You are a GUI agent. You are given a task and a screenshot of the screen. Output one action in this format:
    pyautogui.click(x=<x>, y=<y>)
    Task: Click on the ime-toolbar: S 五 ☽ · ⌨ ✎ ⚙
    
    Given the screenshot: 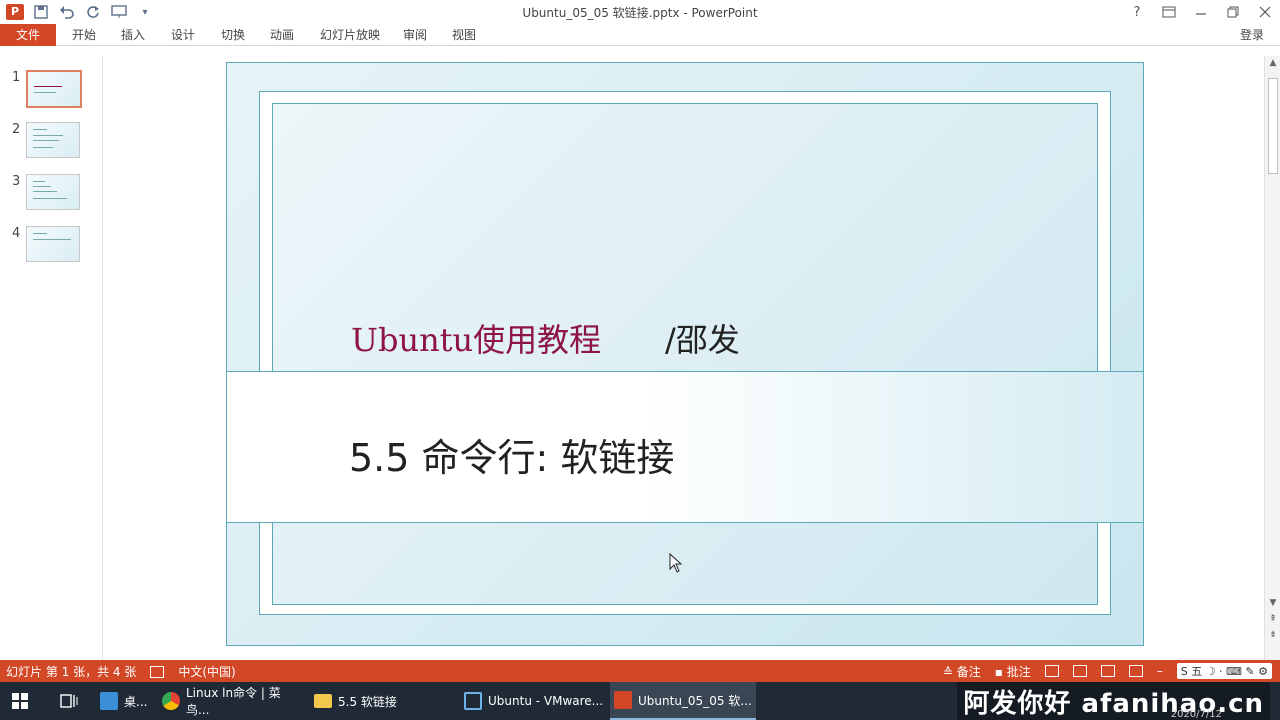 What is the action you would take?
    pyautogui.click(x=1224, y=671)
    